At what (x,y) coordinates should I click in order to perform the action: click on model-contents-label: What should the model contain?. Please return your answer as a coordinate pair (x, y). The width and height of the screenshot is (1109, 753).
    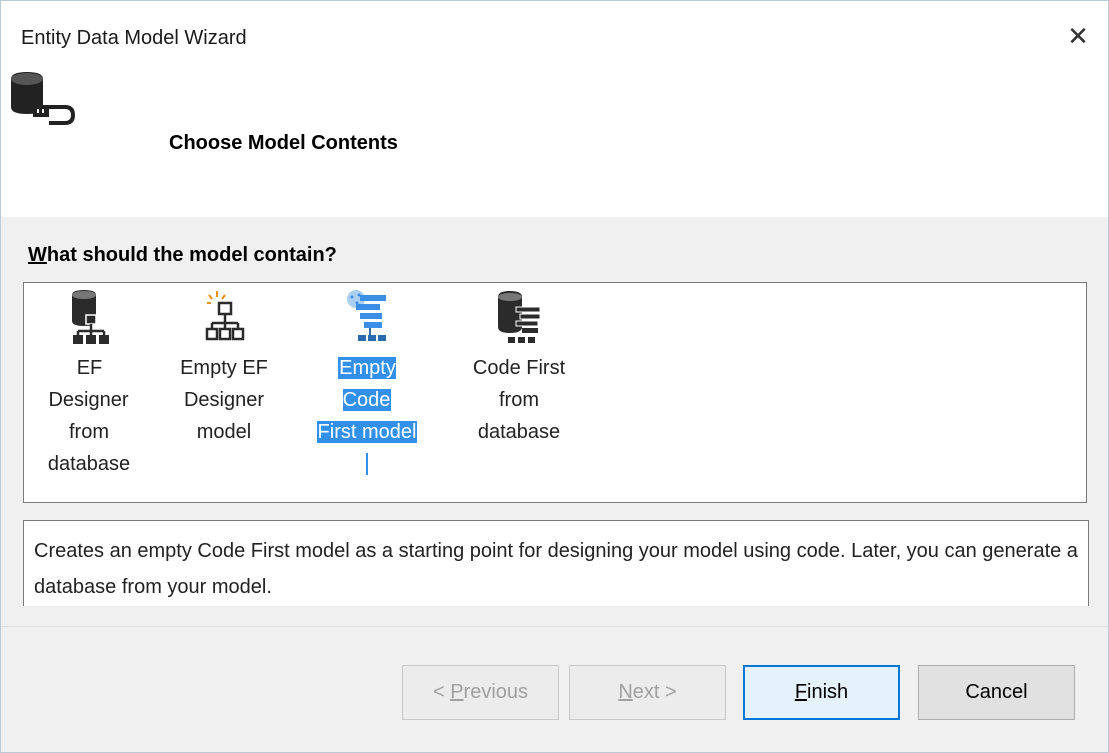
    Looking at the image, I should click on (182, 255).